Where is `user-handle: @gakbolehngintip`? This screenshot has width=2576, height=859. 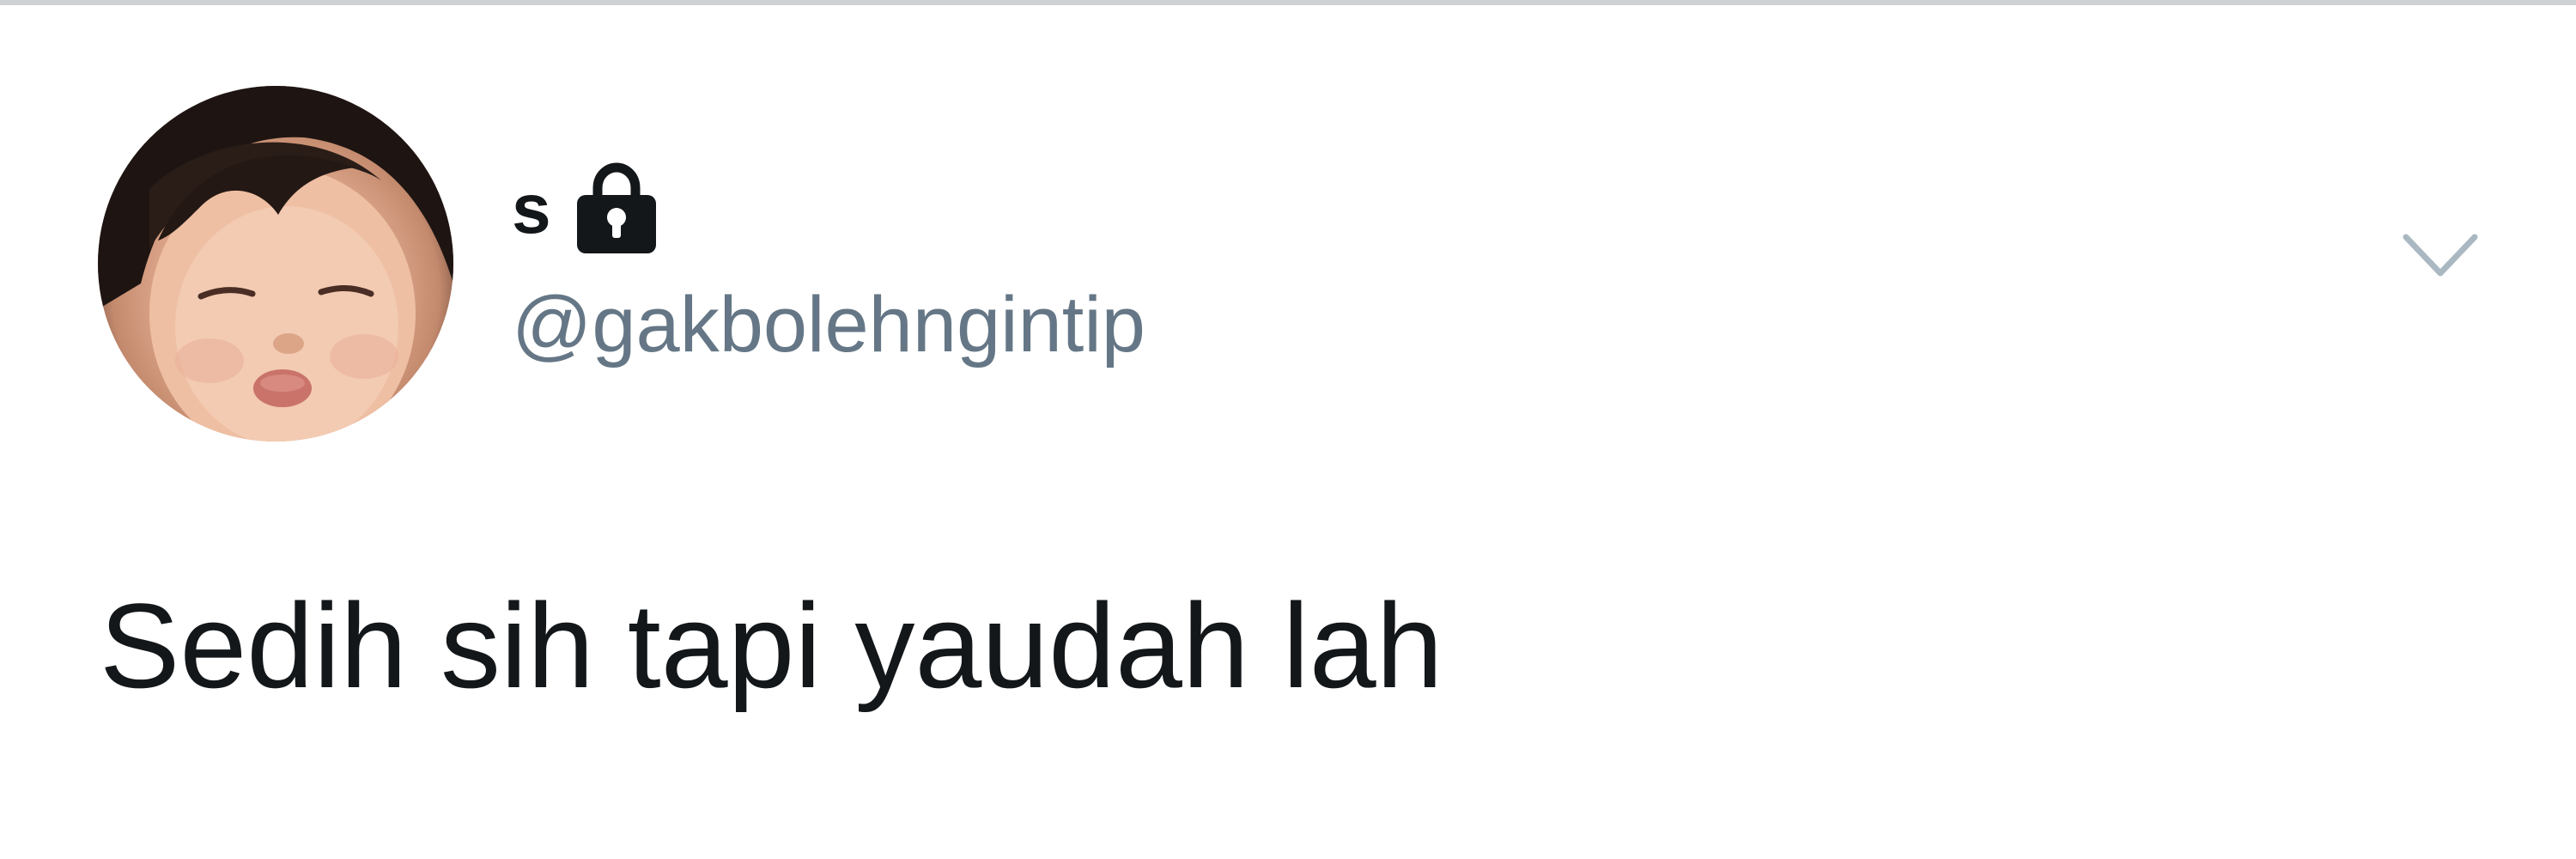
user-handle: @gakbolehngintip is located at coordinates (828, 324).